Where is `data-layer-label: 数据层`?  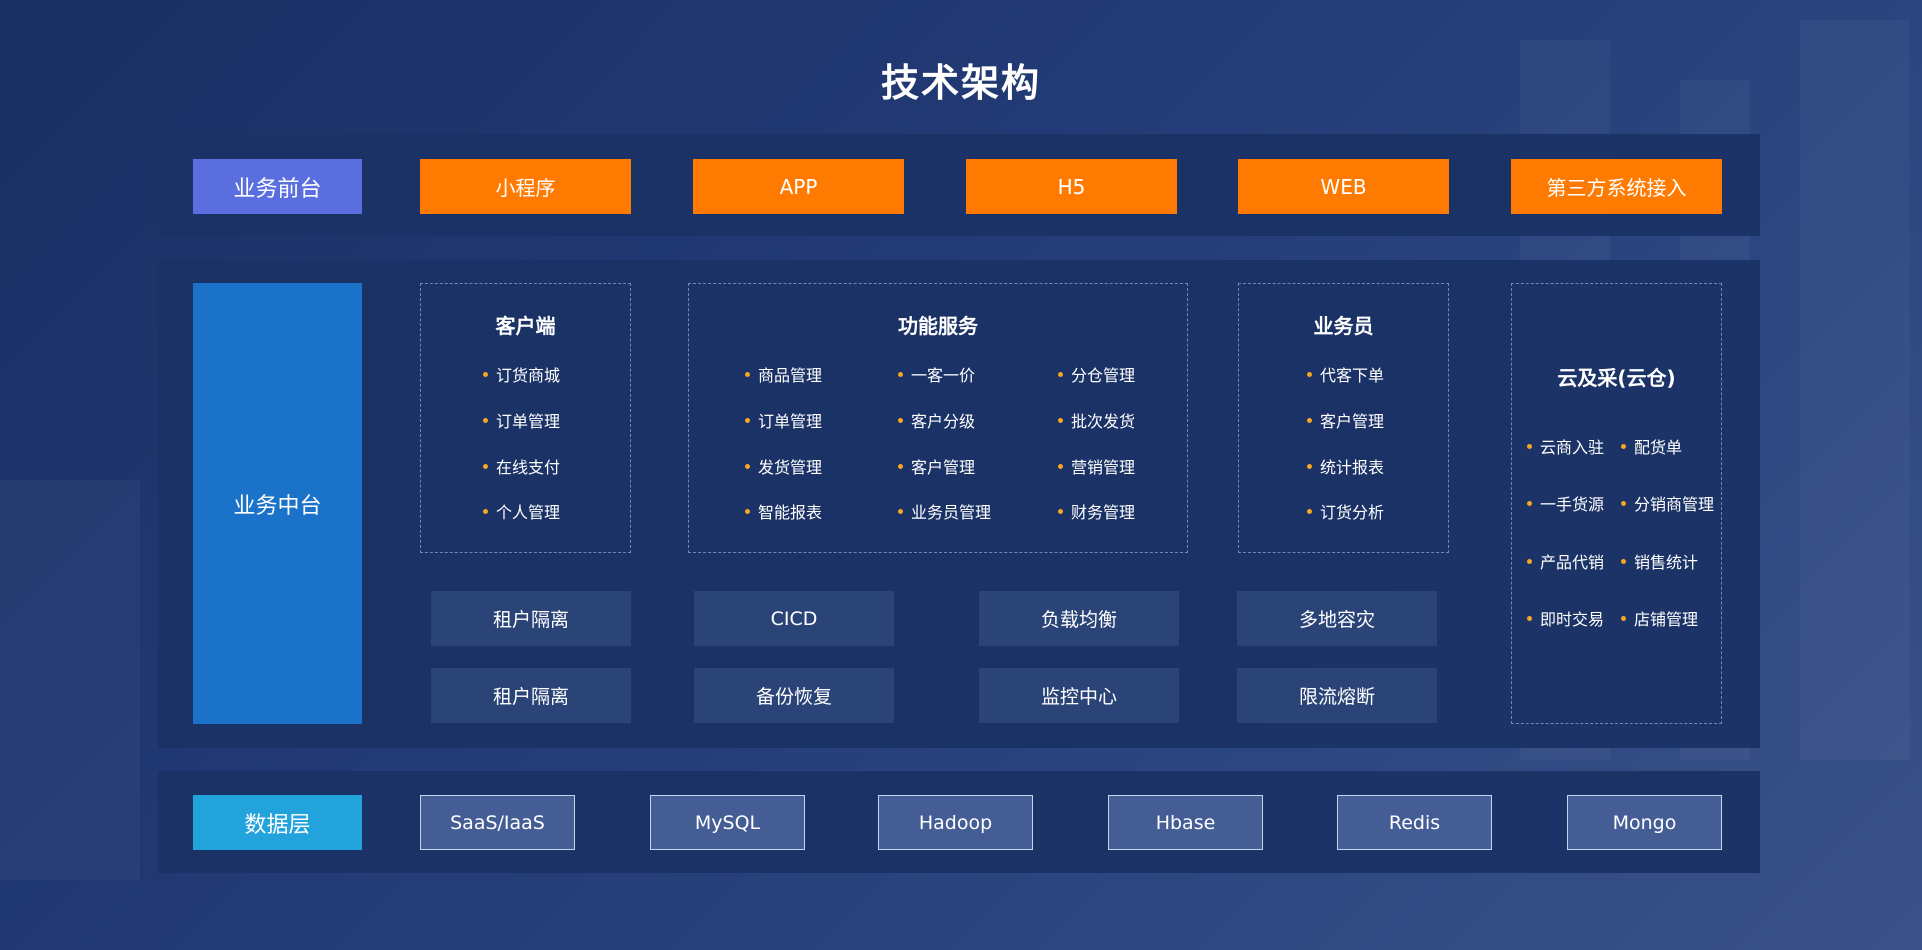 data-layer-label: 数据层 is located at coordinates (277, 822).